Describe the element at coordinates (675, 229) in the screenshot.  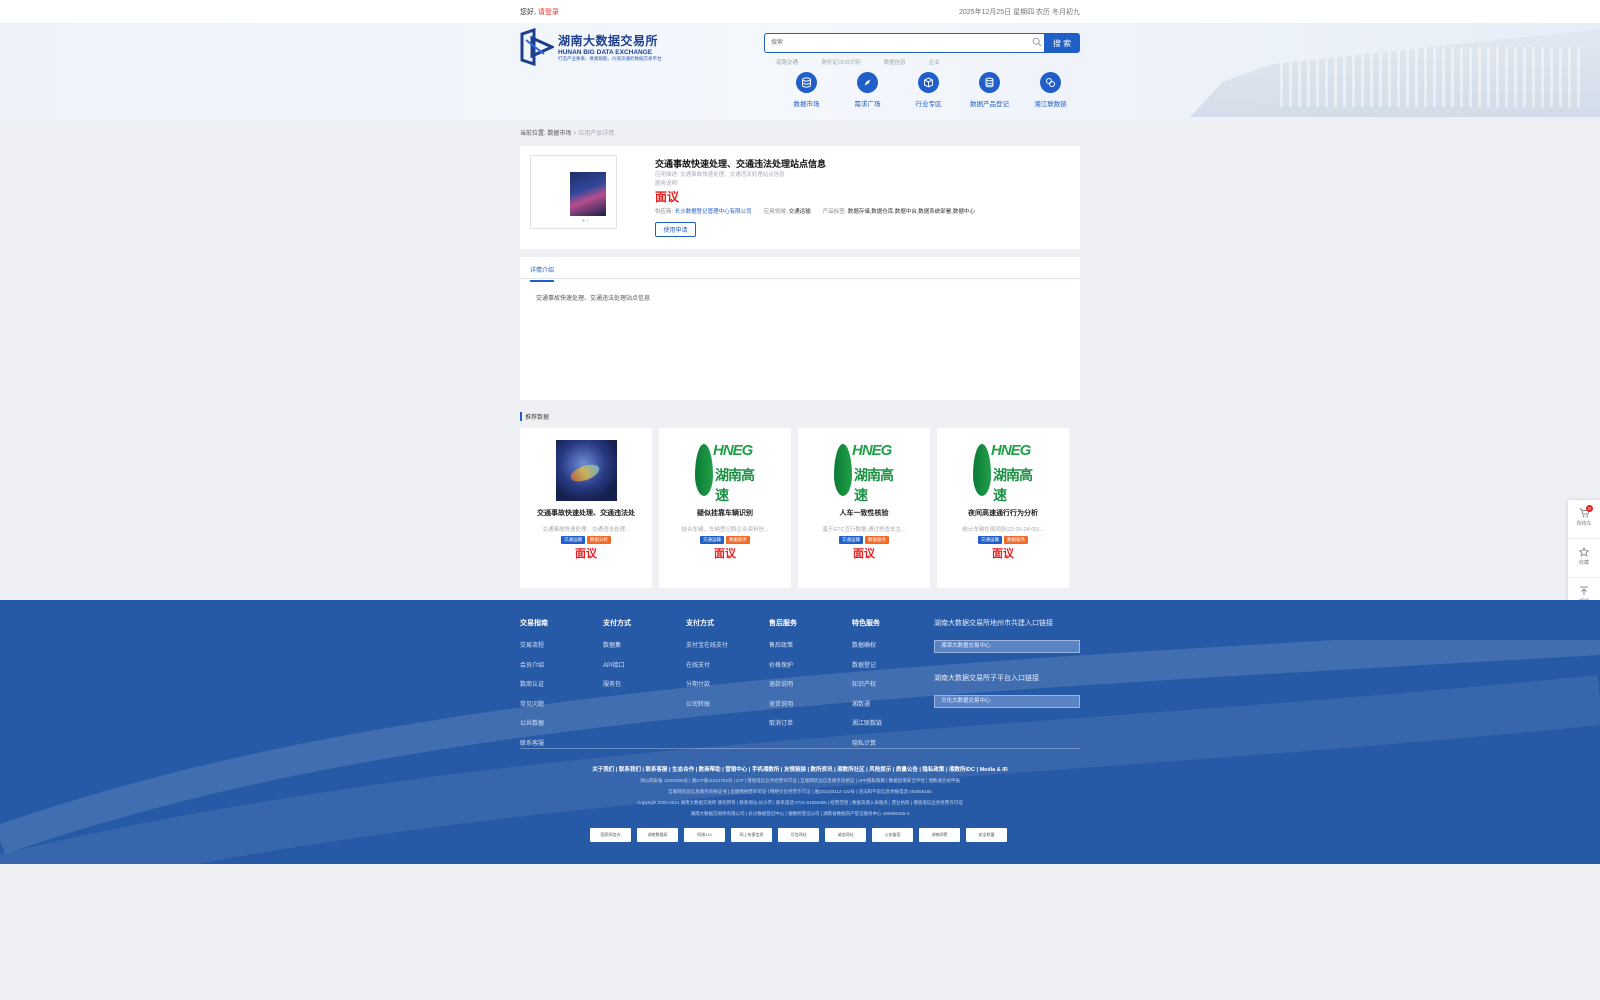
I see `apply-button: 使用申请` at that location.